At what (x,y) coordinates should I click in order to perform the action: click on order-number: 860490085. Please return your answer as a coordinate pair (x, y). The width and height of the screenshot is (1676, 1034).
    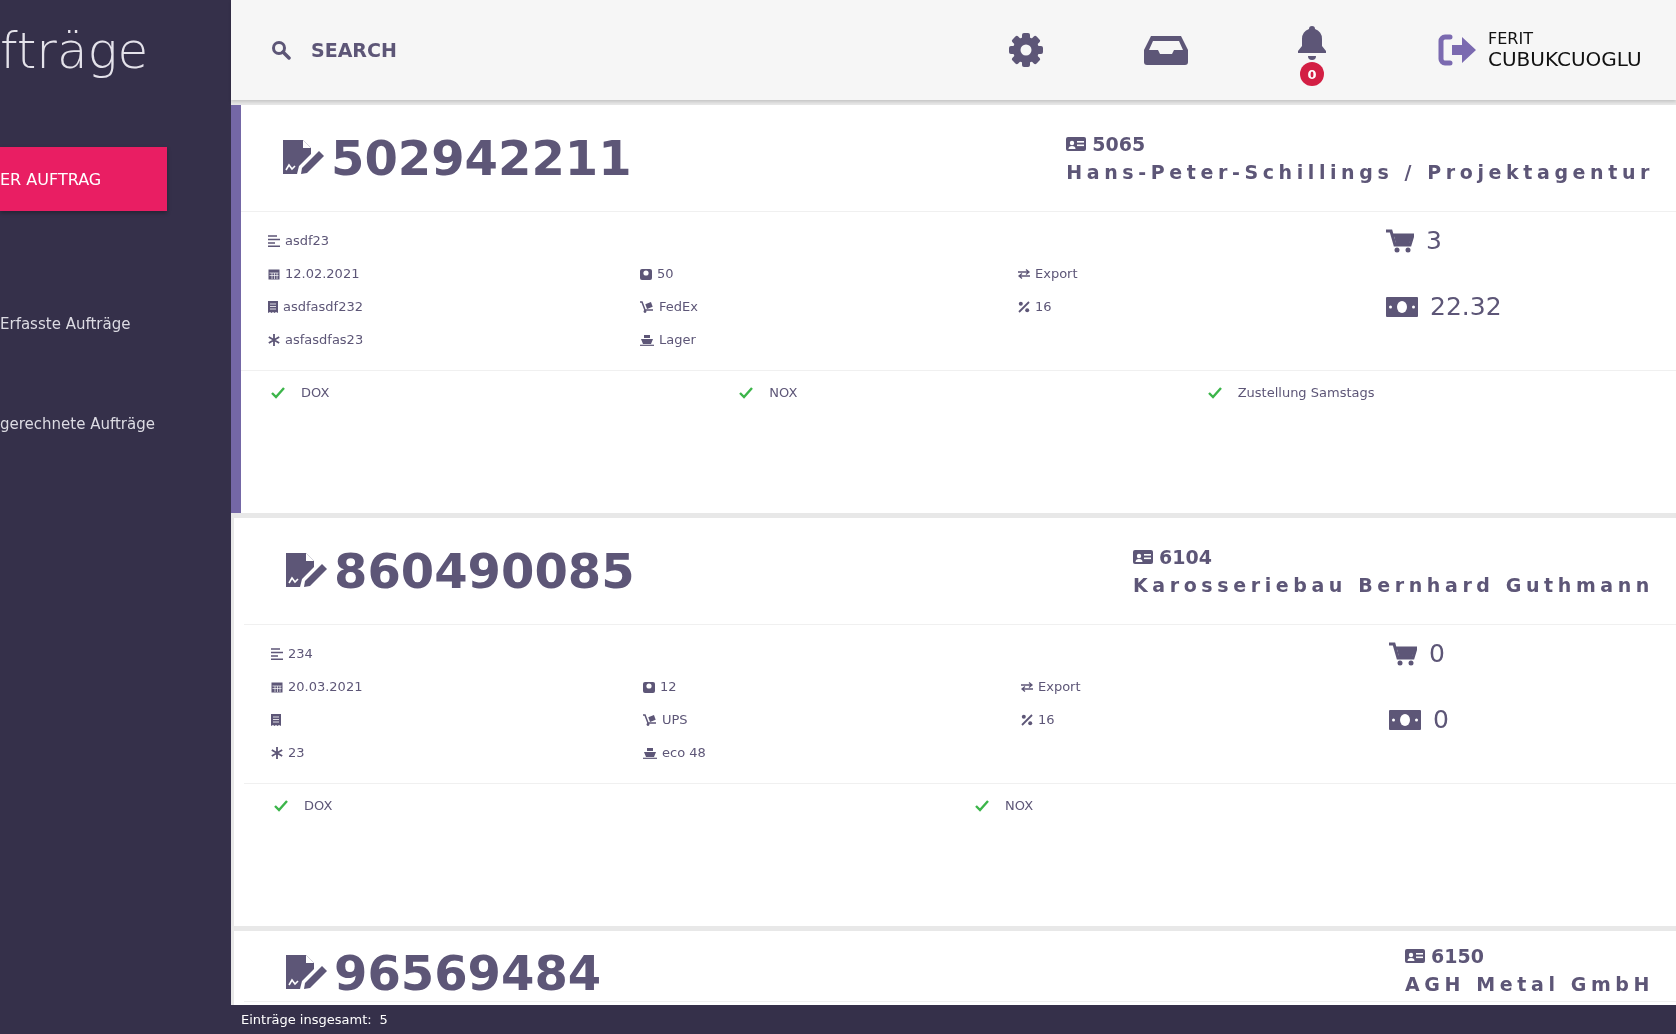
    Looking at the image, I should click on (484, 571).